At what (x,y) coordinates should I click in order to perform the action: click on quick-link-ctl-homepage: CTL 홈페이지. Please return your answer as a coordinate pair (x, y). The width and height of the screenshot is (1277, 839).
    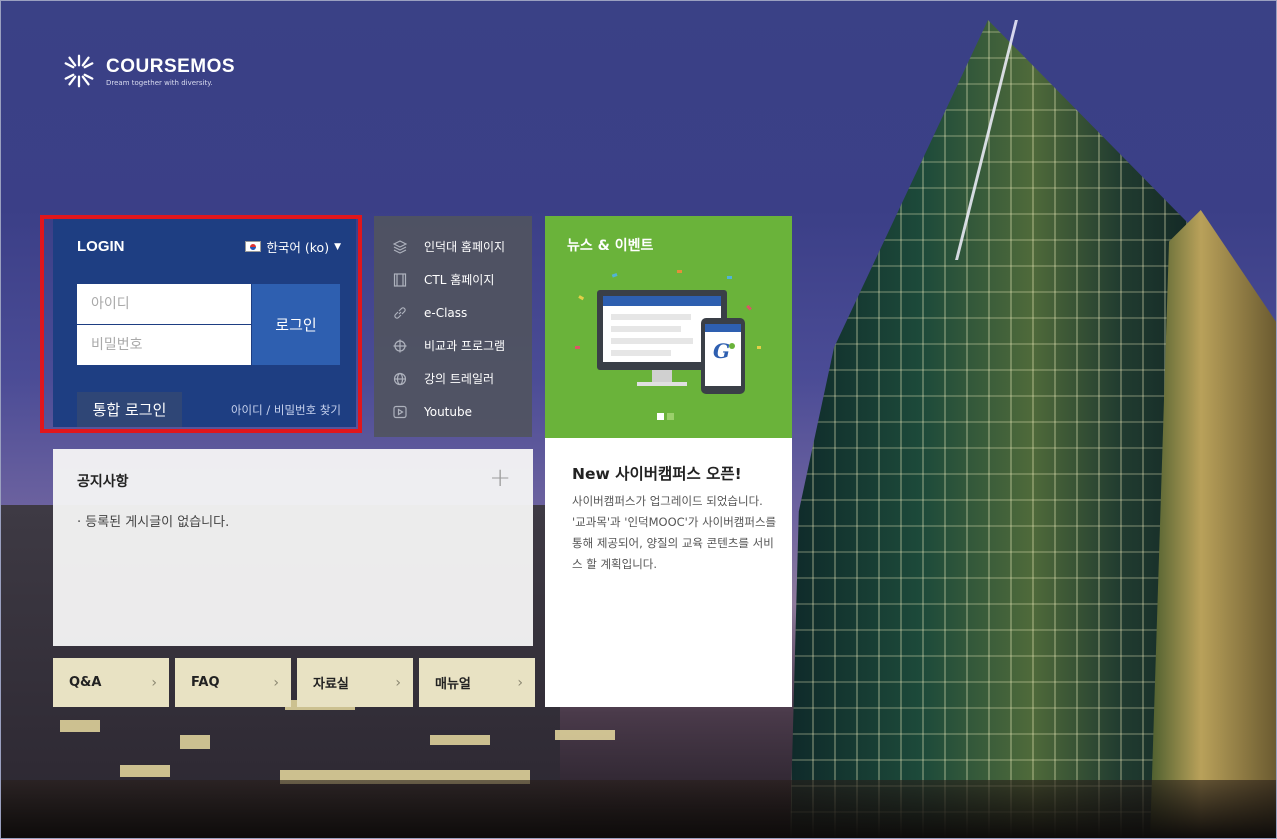
    Looking at the image, I should click on (453, 279).